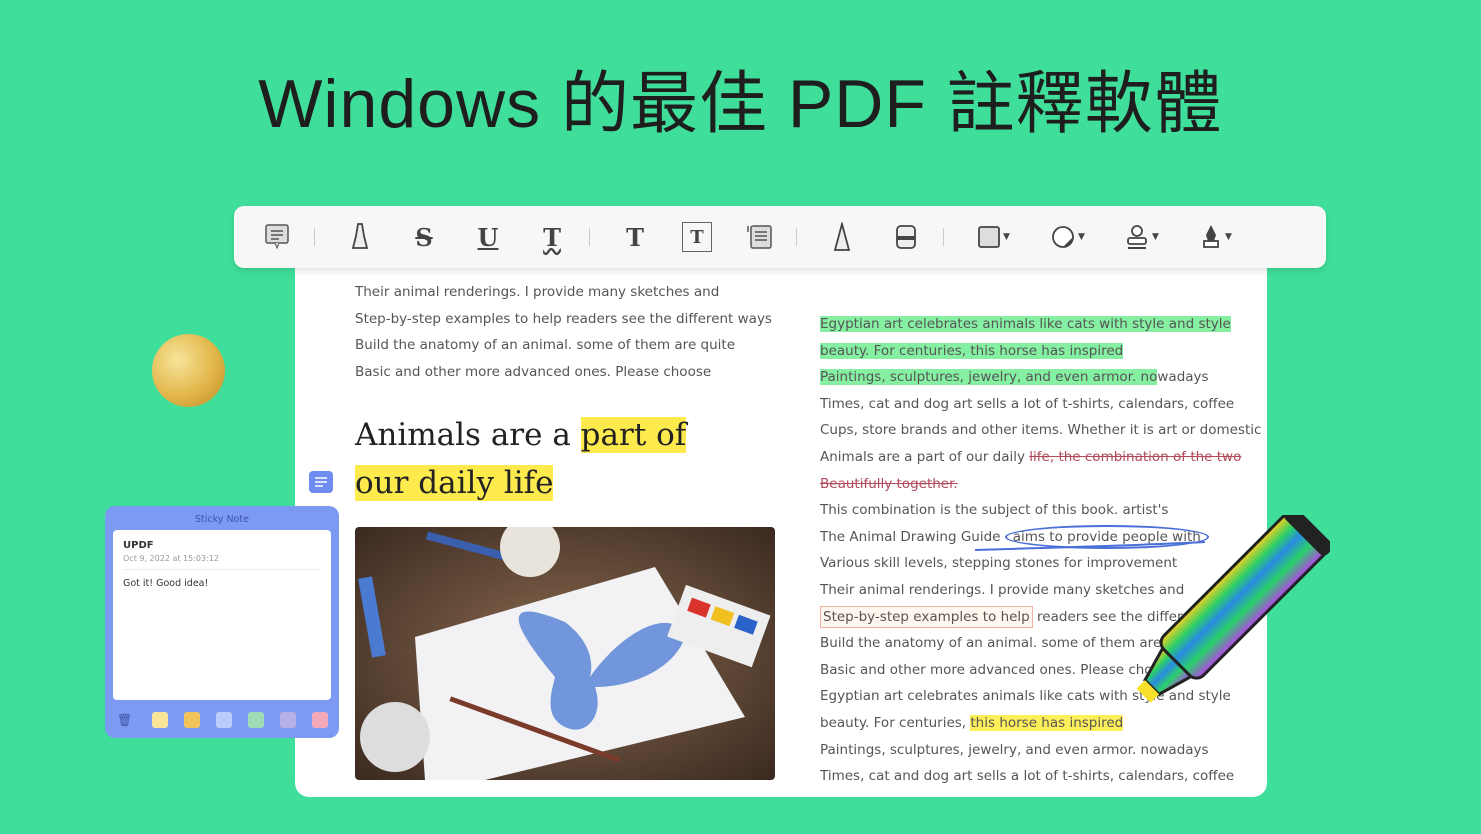  What do you see at coordinates (222, 583) in the screenshot?
I see `note-message: Got it! Good idea!` at bounding box center [222, 583].